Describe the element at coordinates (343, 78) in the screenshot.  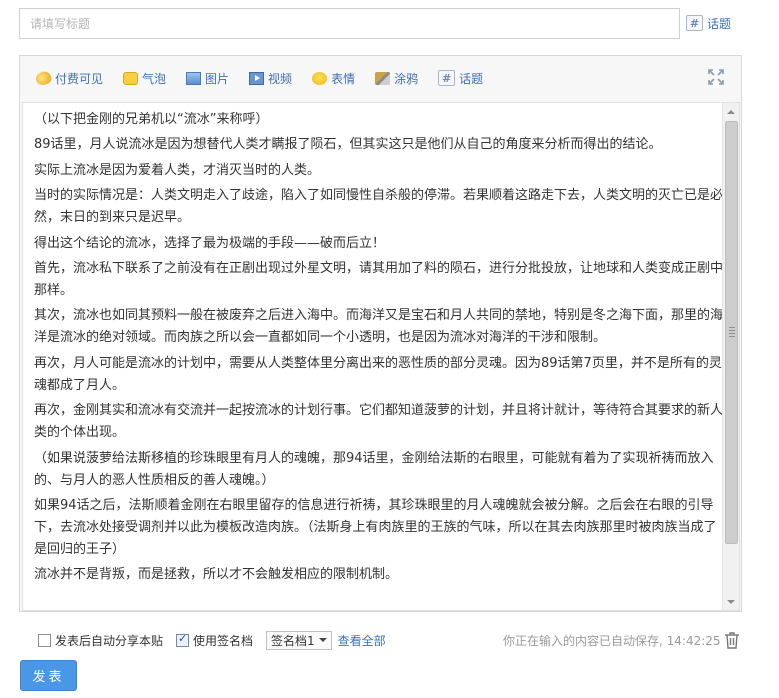
I see `tool-label: 表情` at that location.